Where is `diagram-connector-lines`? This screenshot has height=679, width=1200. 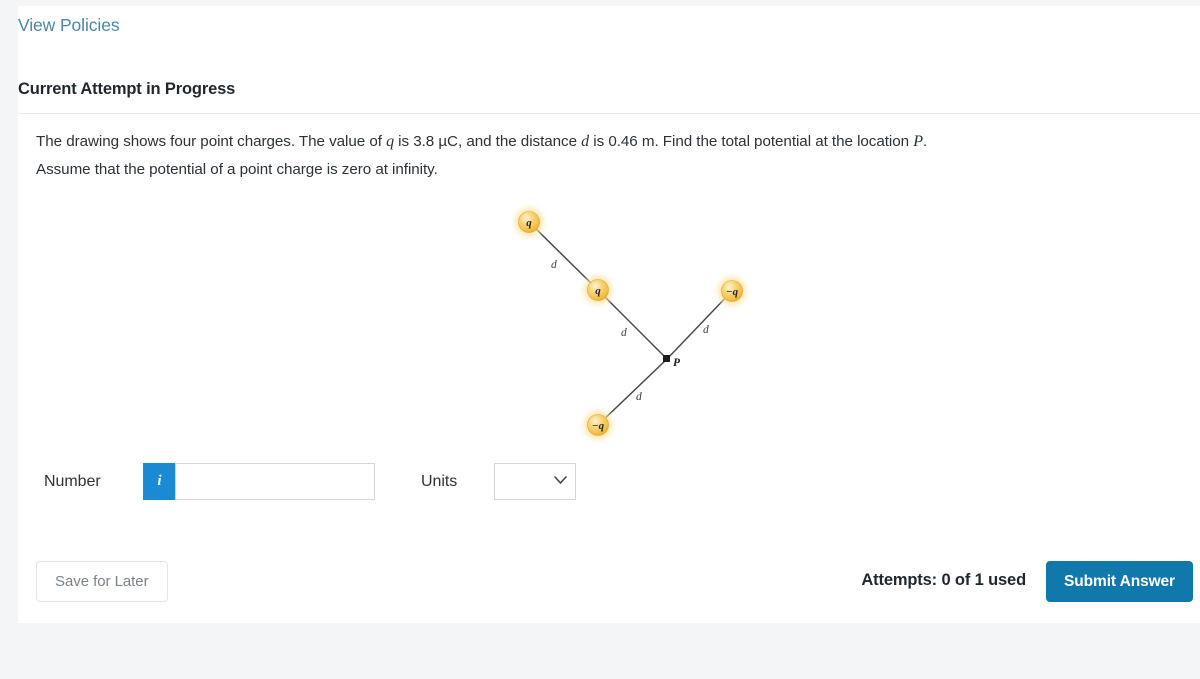
diagram-connector-lines is located at coordinates (630, 323).